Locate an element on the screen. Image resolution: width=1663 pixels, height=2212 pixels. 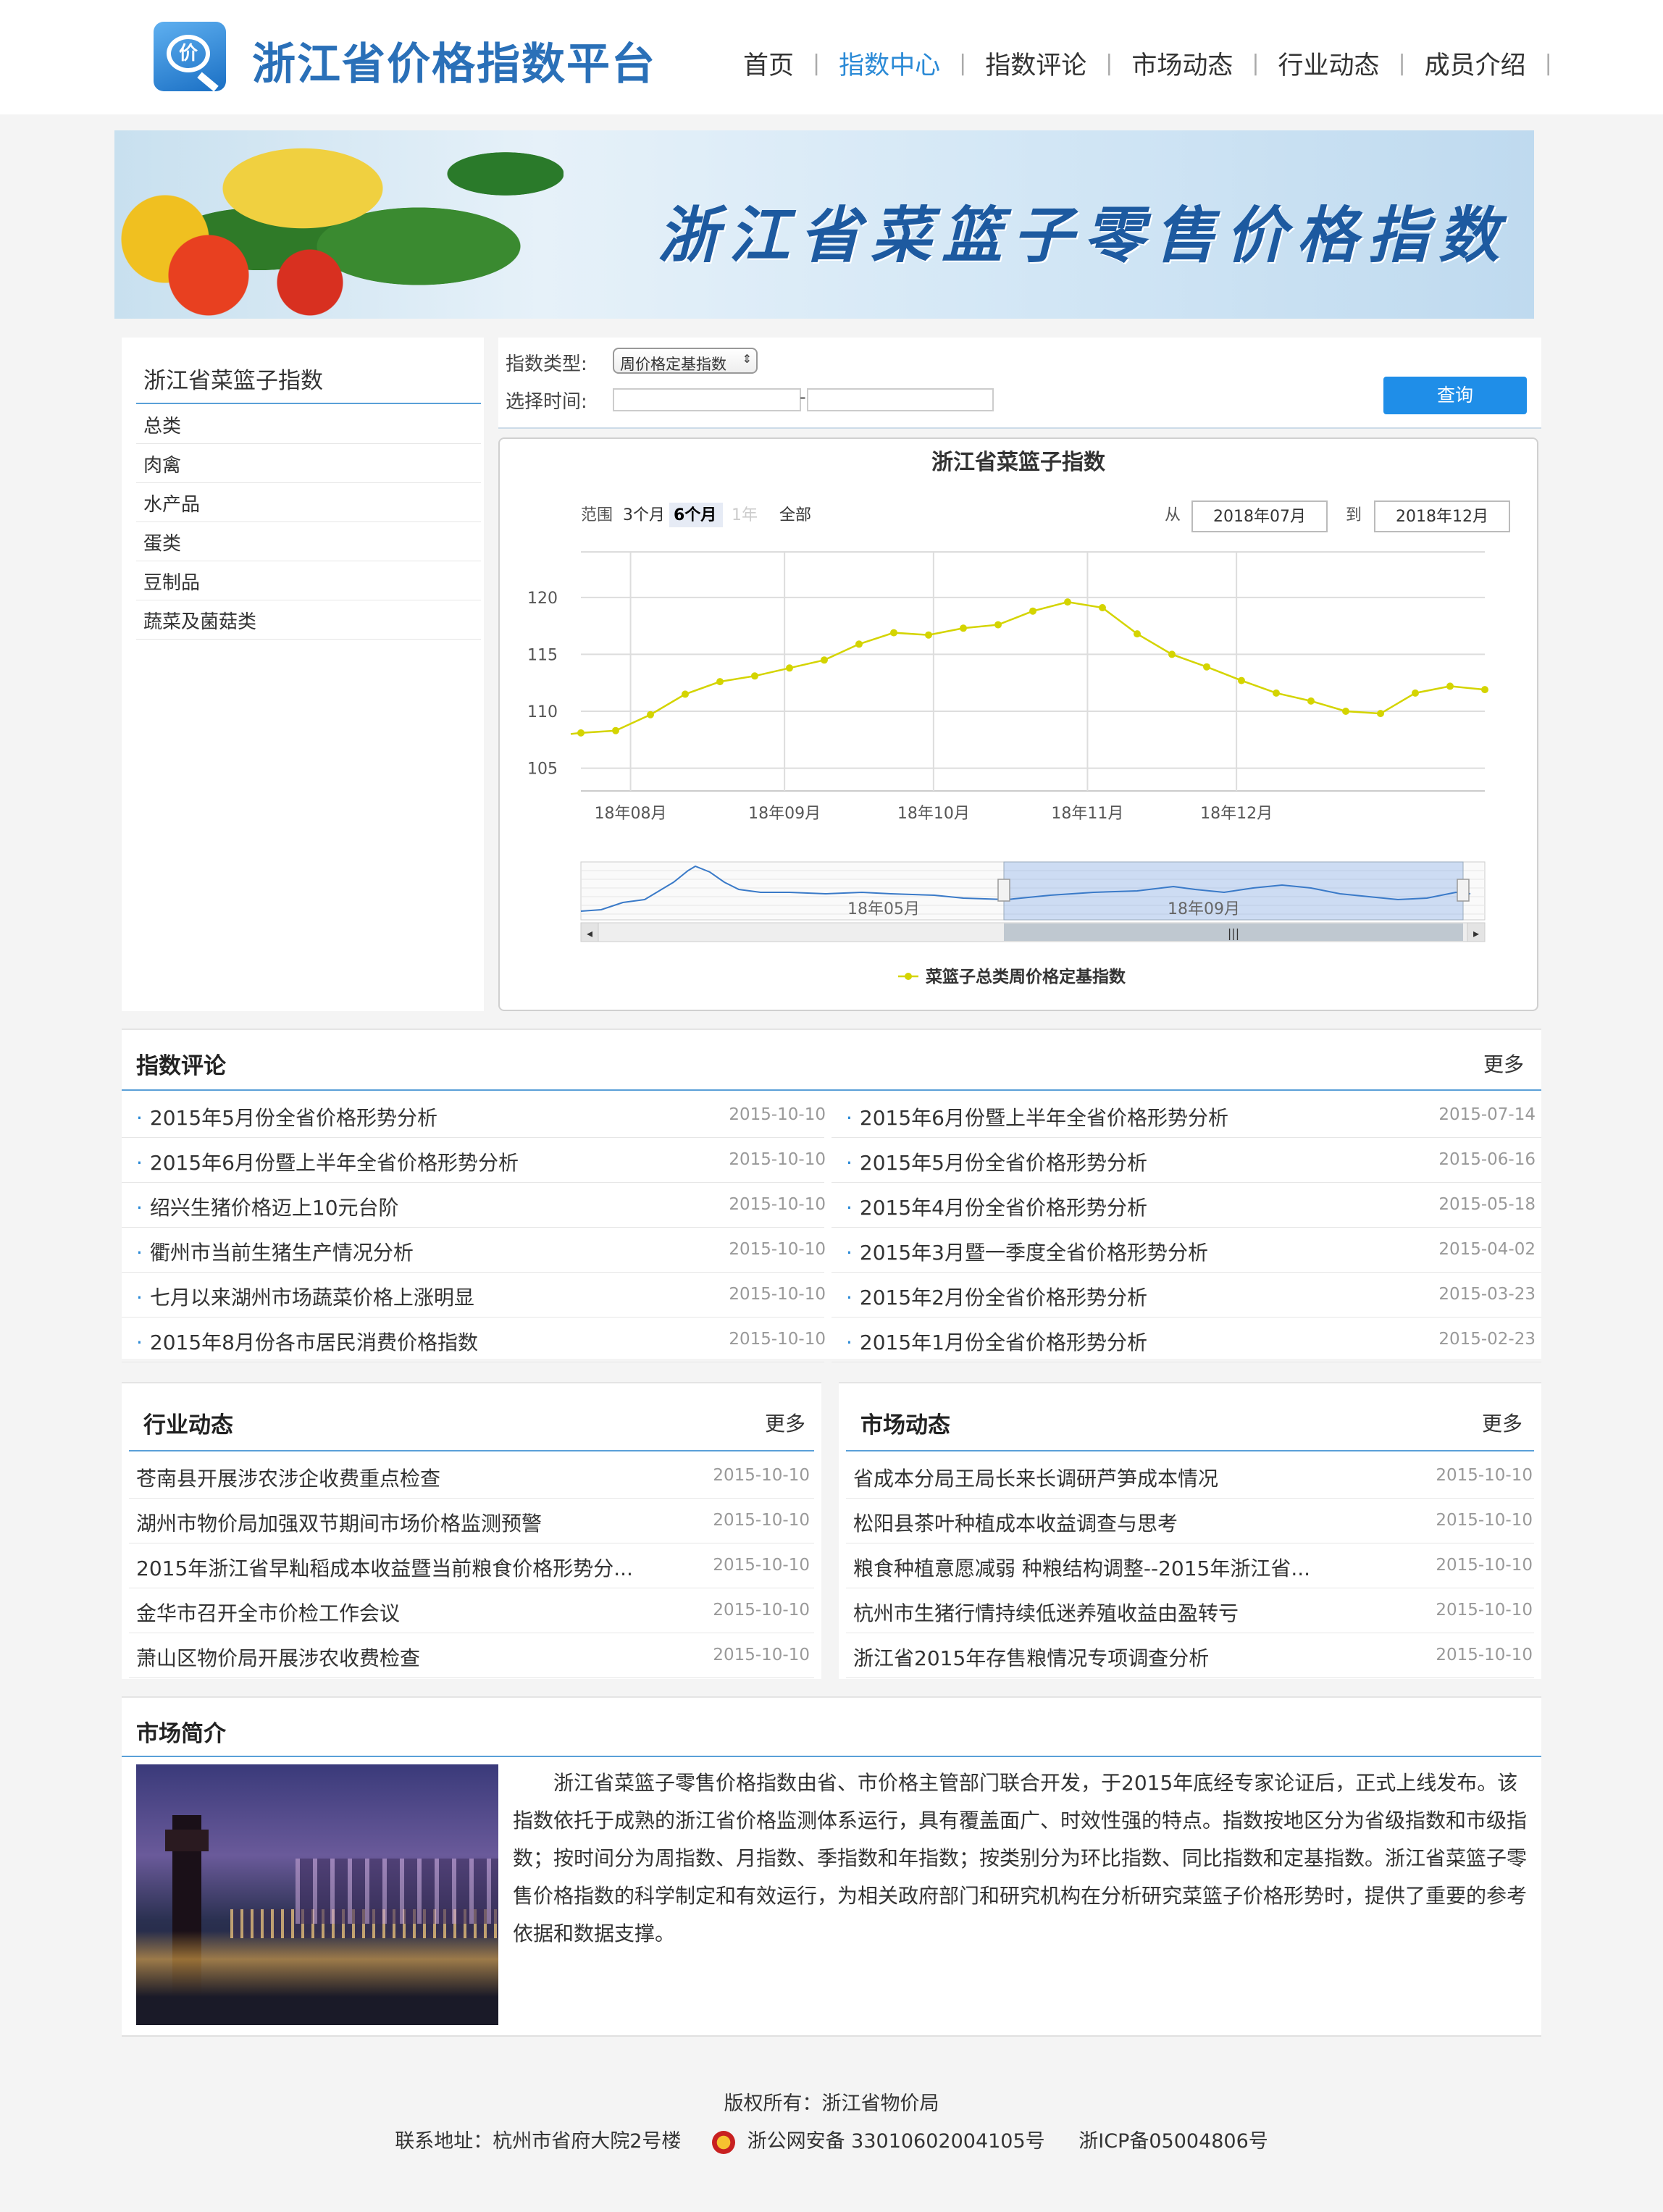
legend-item: 菜篮子总类周价格定基指数 is located at coordinates (1025, 976).